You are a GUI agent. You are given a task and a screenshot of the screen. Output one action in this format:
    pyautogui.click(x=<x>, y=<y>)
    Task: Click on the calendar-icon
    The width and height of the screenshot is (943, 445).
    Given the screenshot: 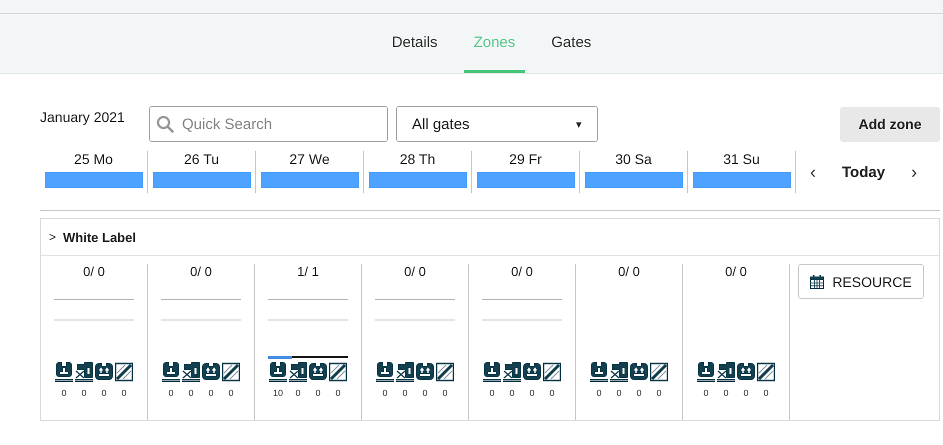 What is the action you would take?
    pyautogui.click(x=817, y=281)
    